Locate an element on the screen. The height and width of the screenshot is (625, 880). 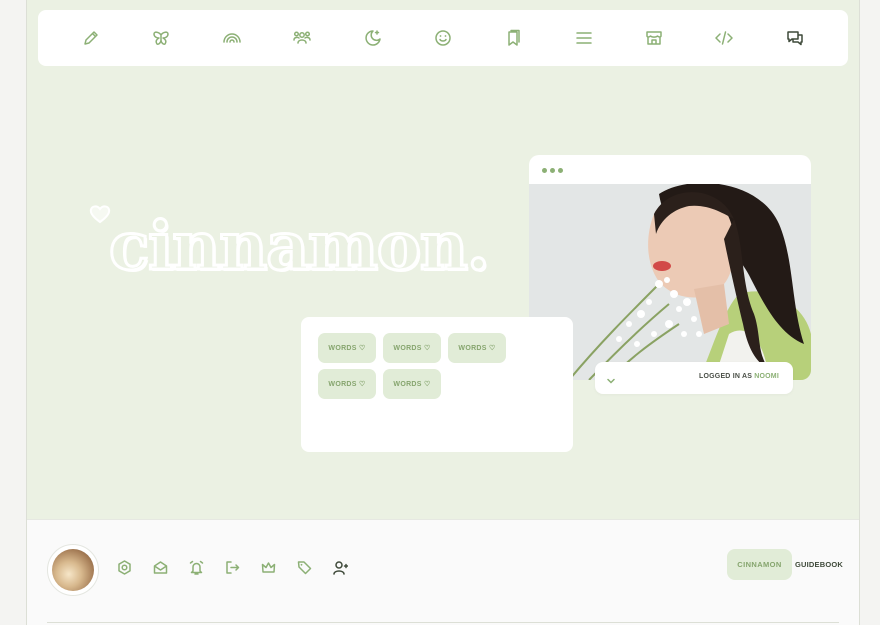
alarm-icon is located at coordinates (196, 567).